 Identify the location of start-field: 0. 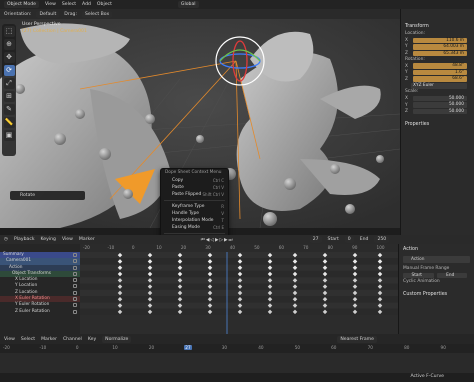
(349, 239).